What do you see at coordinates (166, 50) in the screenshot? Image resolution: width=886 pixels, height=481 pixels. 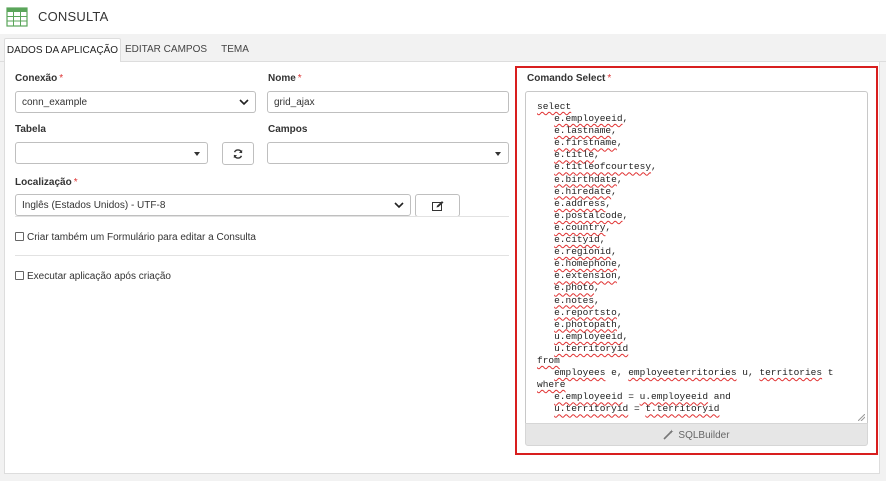 I see `tab-editar-campos: EDITAR CAMPOS` at bounding box center [166, 50].